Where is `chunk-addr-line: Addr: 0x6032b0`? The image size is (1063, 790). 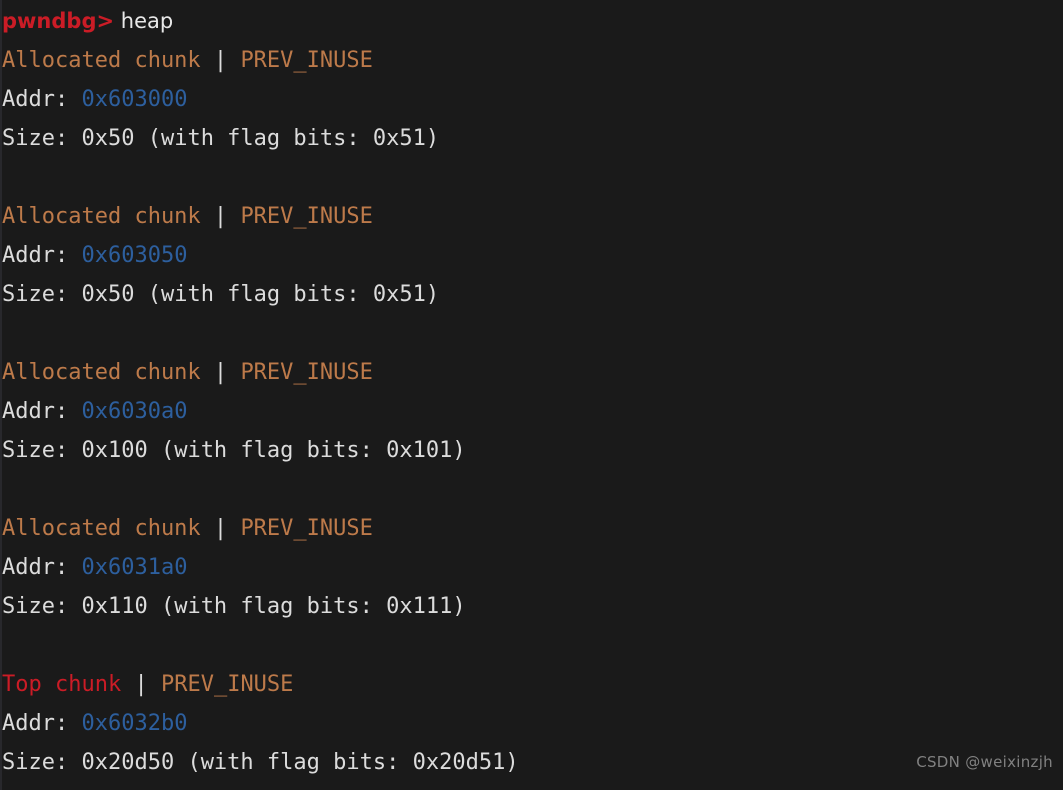 chunk-addr-line: Addr: 0x6032b0 is located at coordinates (531, 723).